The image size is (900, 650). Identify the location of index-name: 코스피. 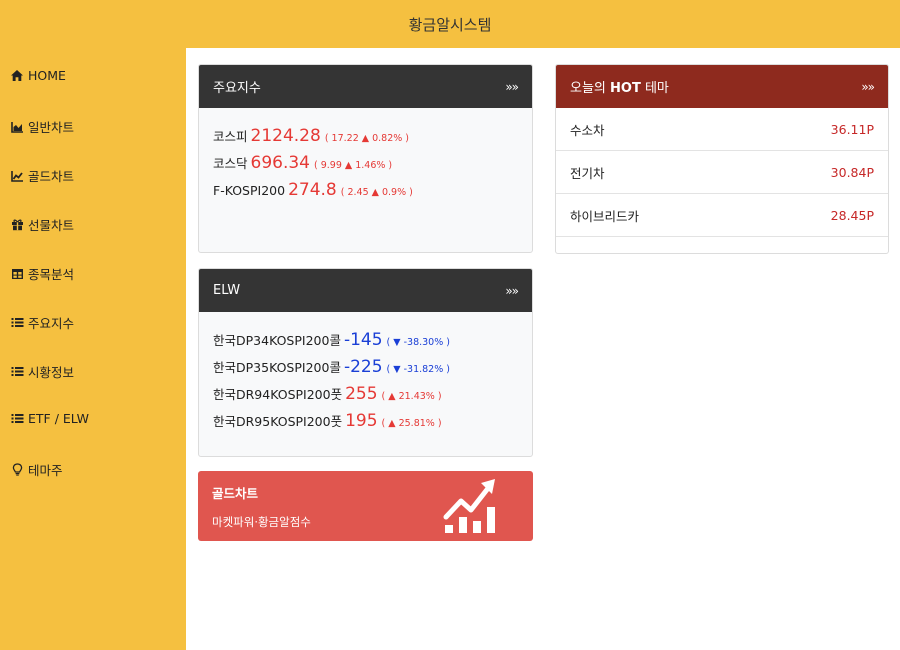
(230, 136).